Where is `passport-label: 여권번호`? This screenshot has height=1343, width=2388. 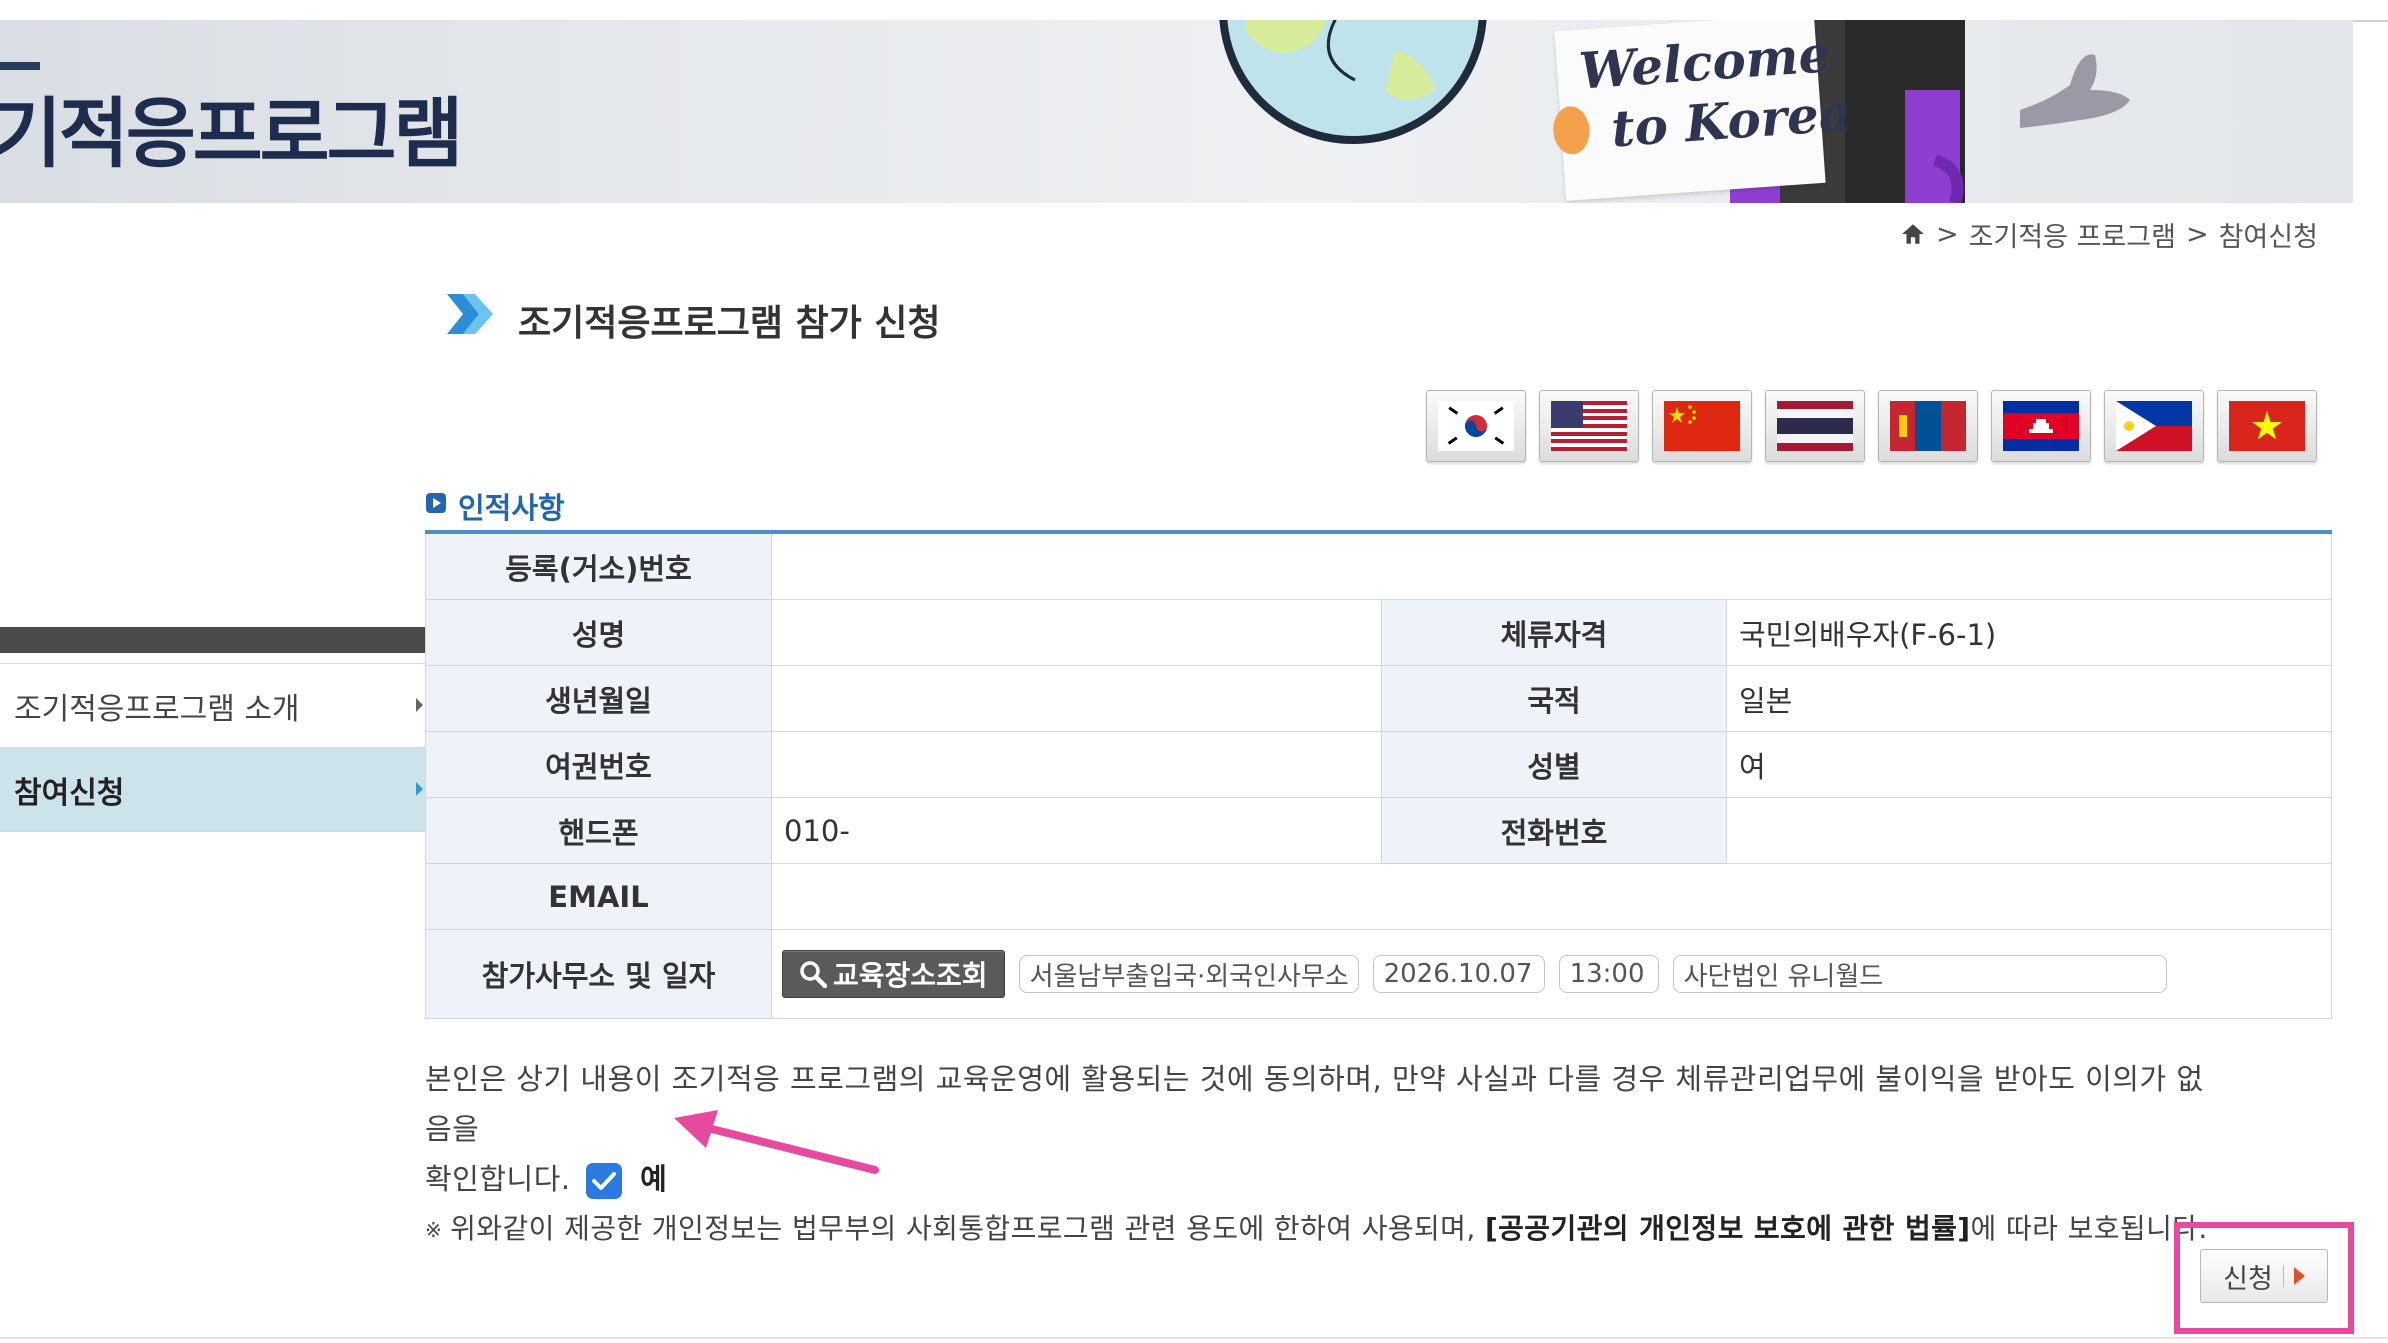
passport-label: 여권번호 is located at coordinates (598, 765).